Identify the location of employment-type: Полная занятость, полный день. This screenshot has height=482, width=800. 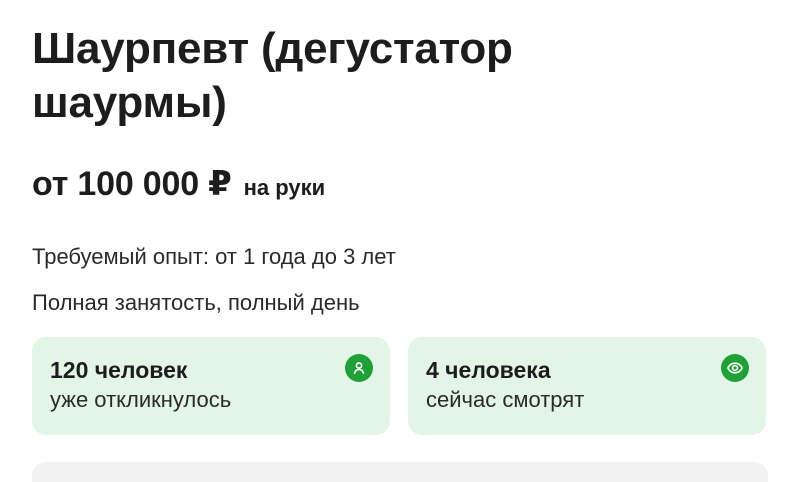
(196, 302).